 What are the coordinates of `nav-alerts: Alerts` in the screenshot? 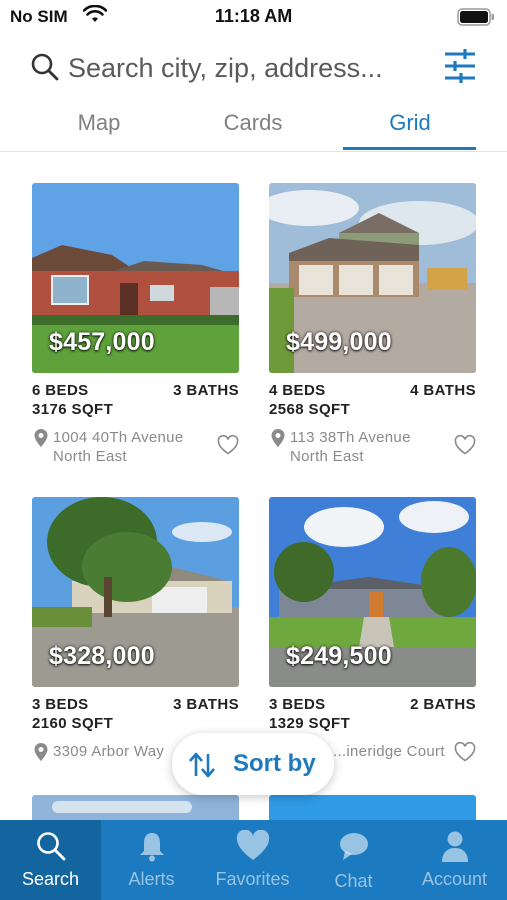 It's located at (151, 860).